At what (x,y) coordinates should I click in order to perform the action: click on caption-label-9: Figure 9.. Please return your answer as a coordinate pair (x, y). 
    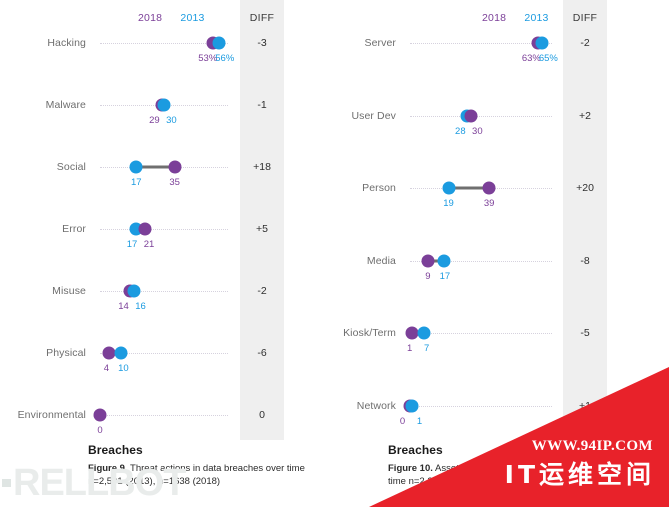
    Looking at the image, I should click on (108, 468).